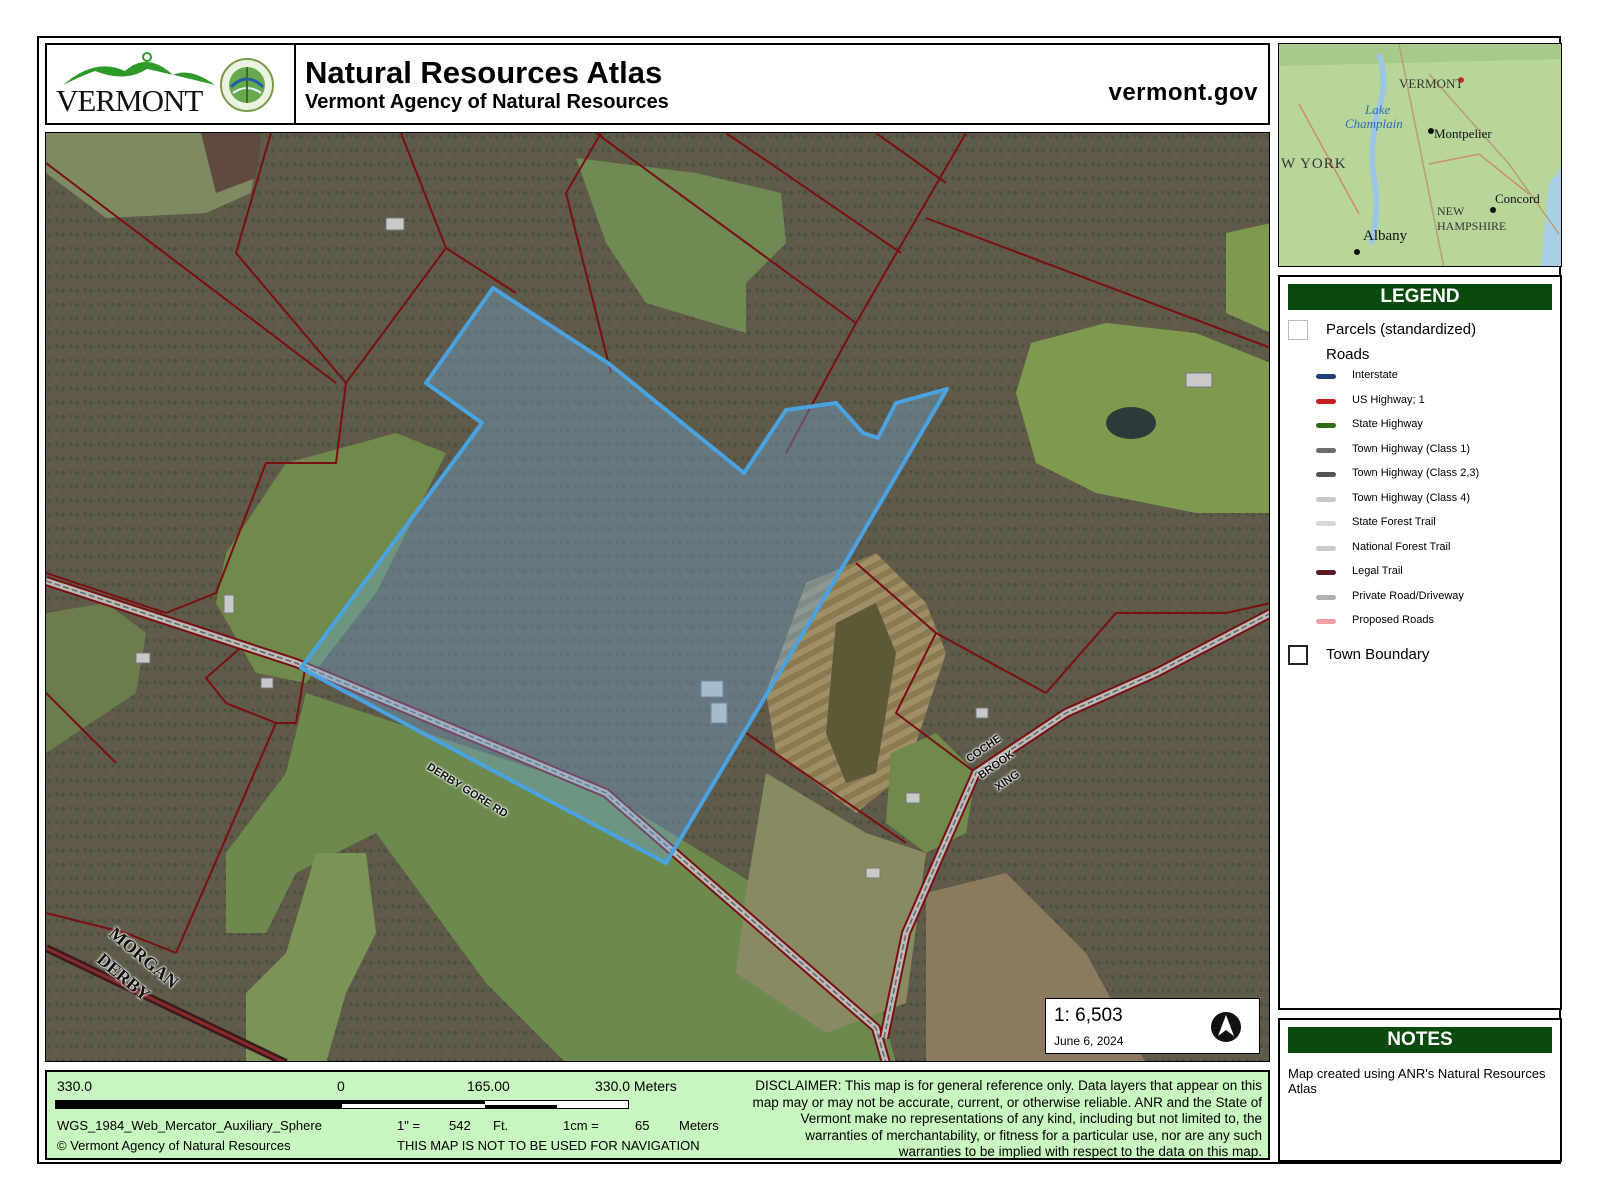  What do you see at coordinates (1385, 236) in the screenshot?
I see `inset-label-albany: Albany` at bounding box center [1385, 236].